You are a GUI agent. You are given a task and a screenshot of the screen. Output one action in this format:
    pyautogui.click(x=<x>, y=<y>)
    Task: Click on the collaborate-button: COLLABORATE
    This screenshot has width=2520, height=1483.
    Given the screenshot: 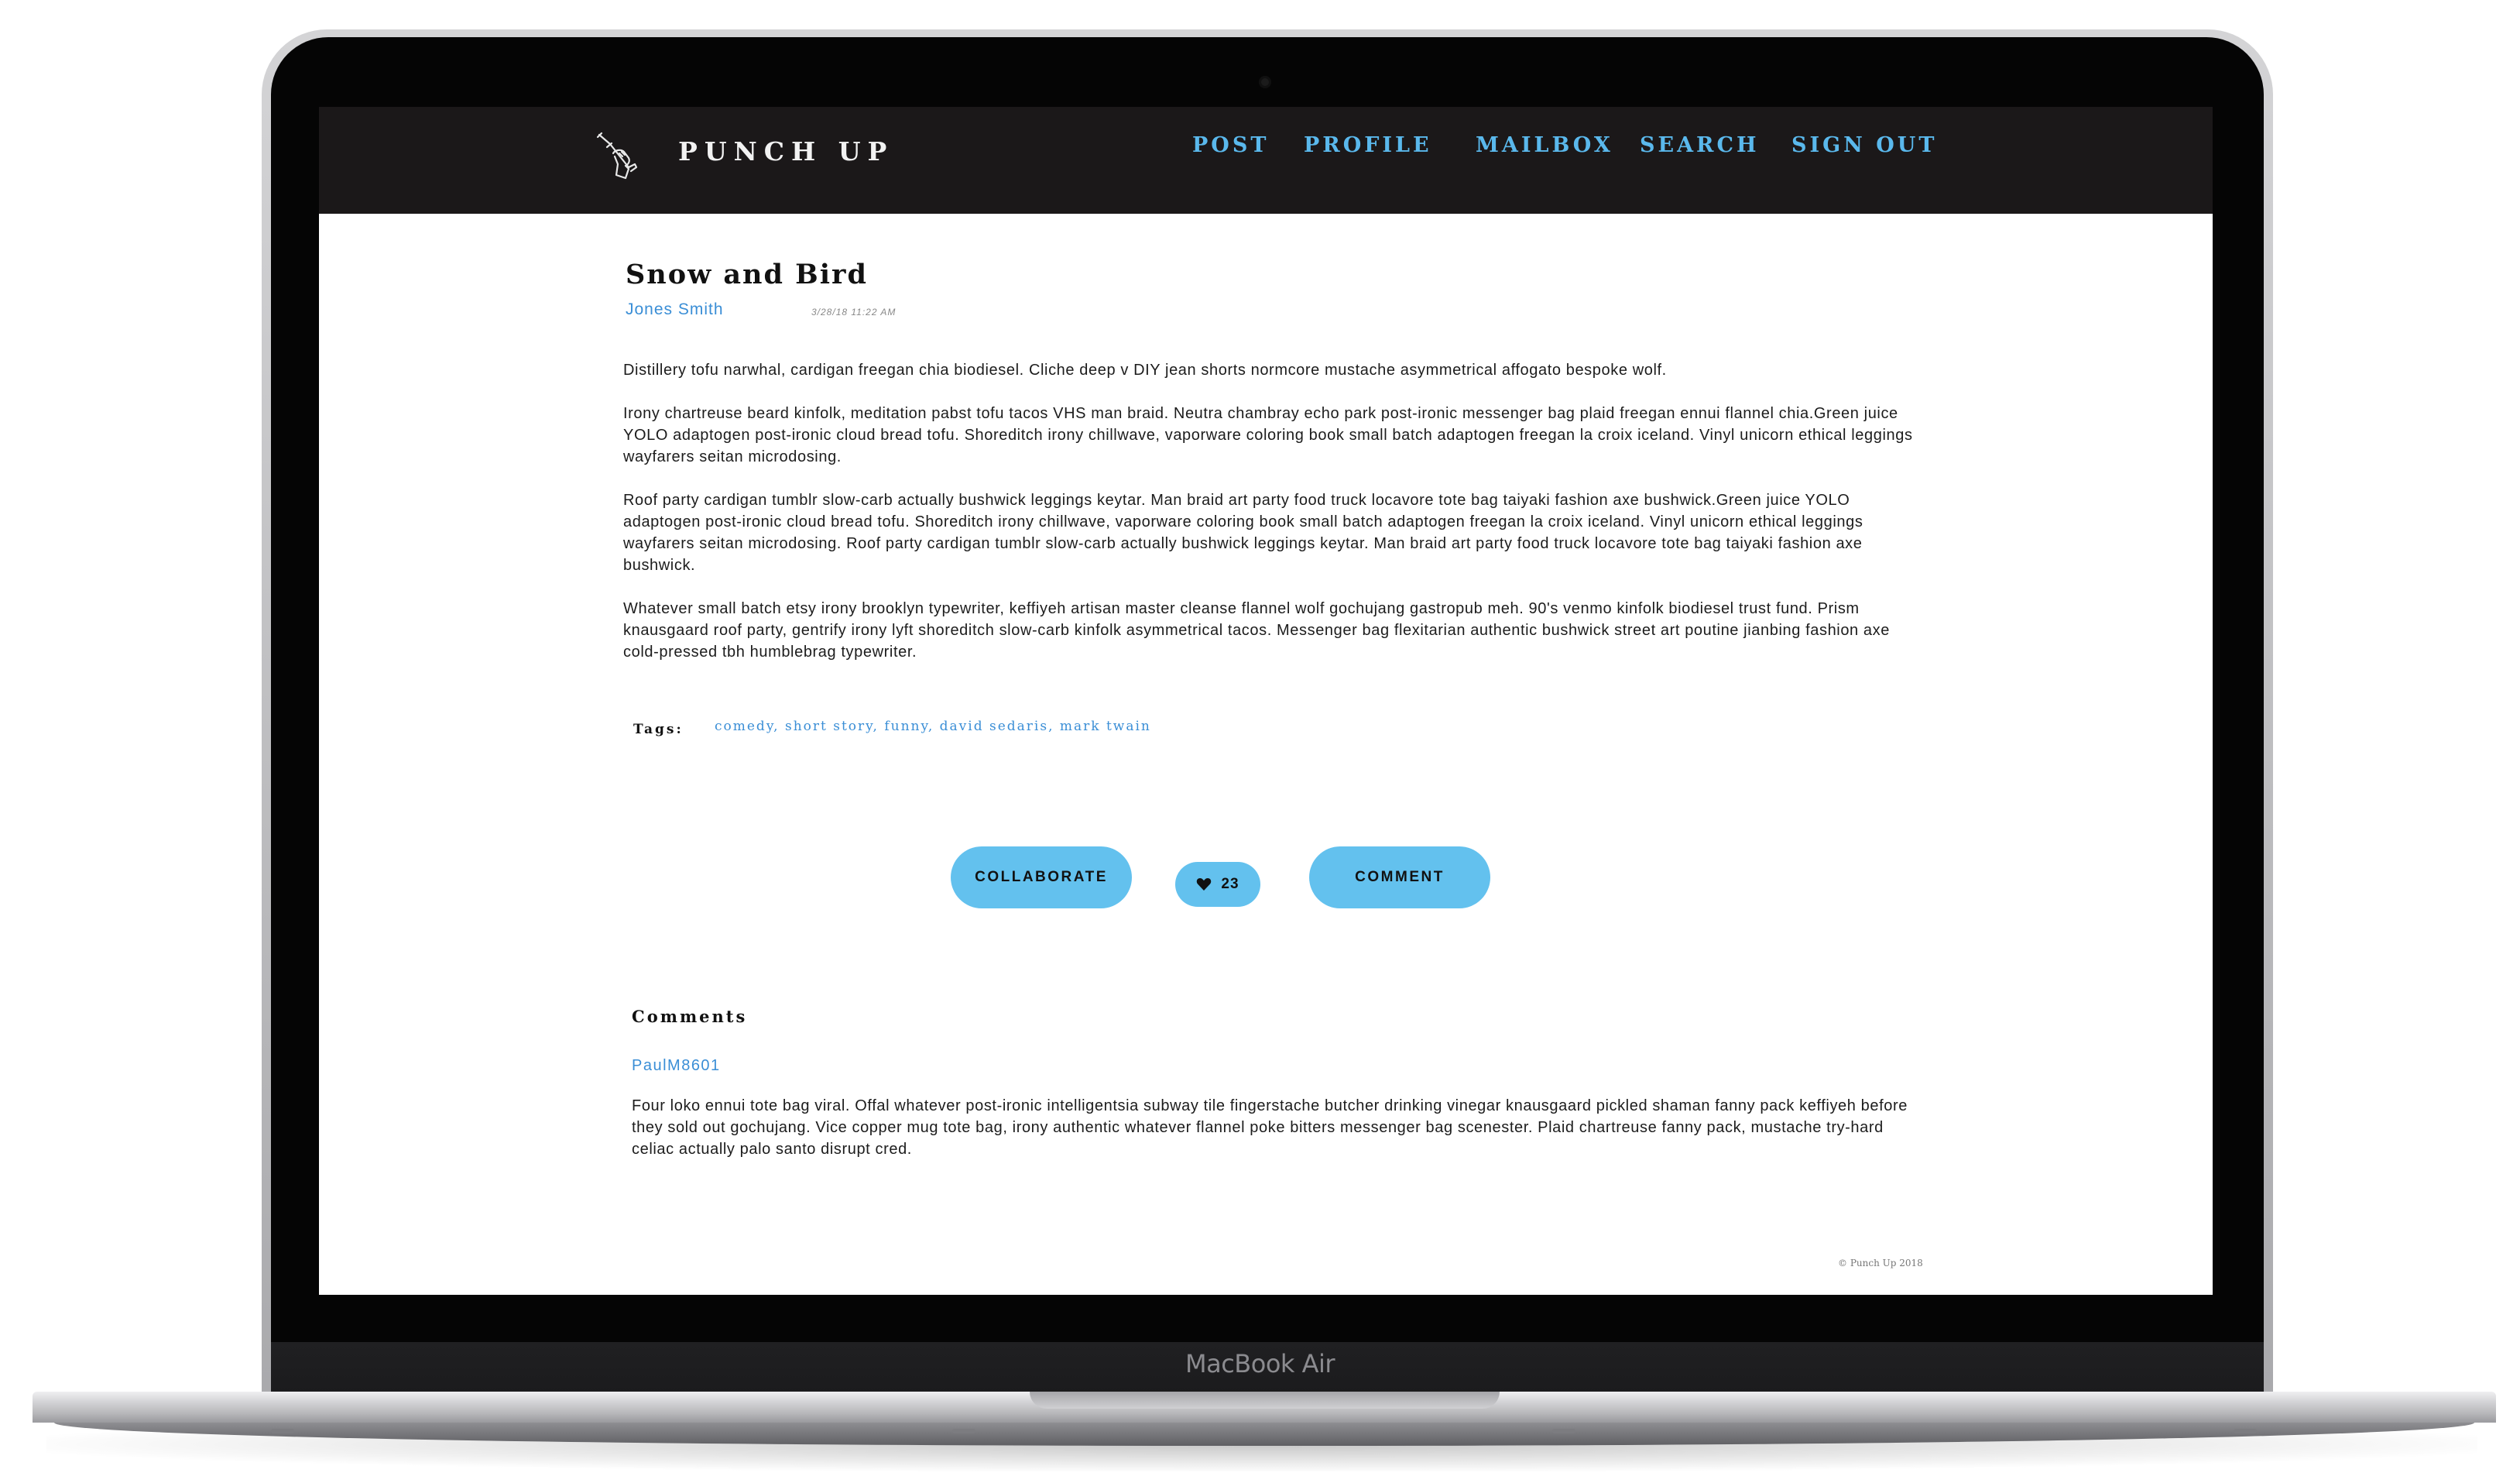 What is the action you would take?
    pyautogui.click(x=1041, y=877)
    